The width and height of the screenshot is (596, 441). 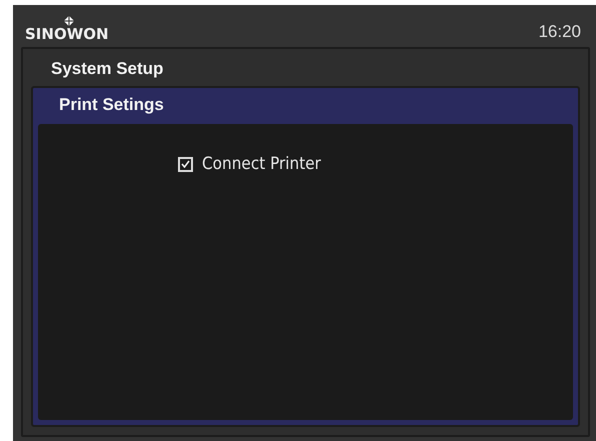 What do you see at coordinates (559, 32) in the screenshot?
I see `clock: 16:20` at bounding box center [559, 32].